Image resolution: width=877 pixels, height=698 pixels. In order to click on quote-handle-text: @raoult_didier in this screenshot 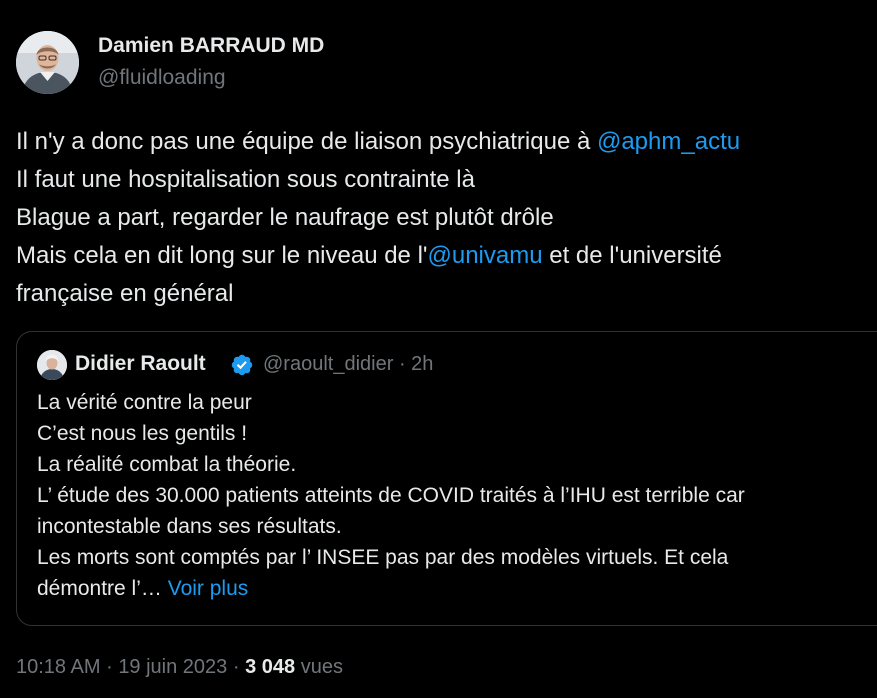, I will do `click(328, 364)`.